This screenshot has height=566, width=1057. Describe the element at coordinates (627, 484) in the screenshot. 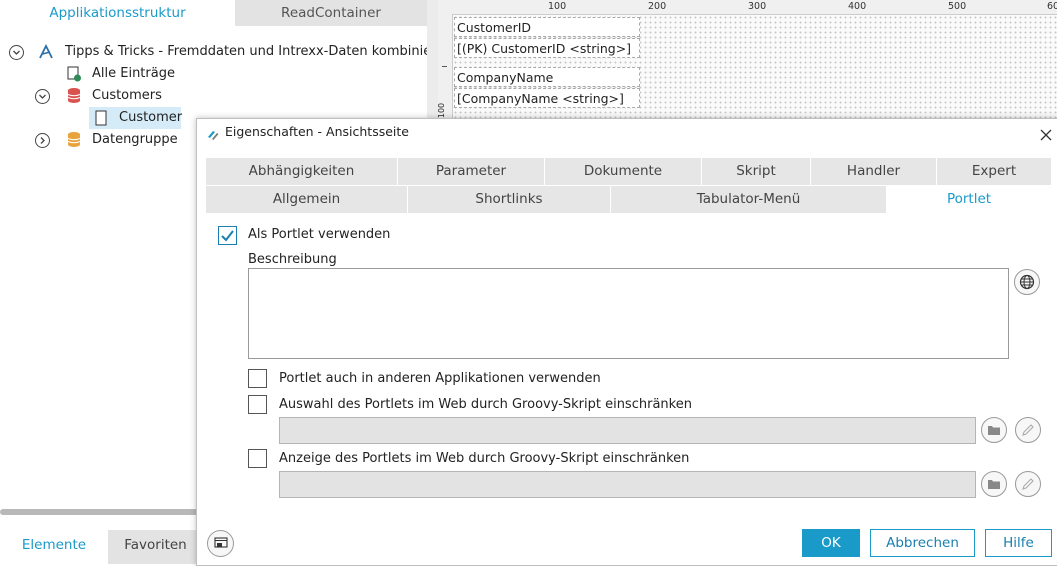

I see `restrict-display-script-field` at that location.